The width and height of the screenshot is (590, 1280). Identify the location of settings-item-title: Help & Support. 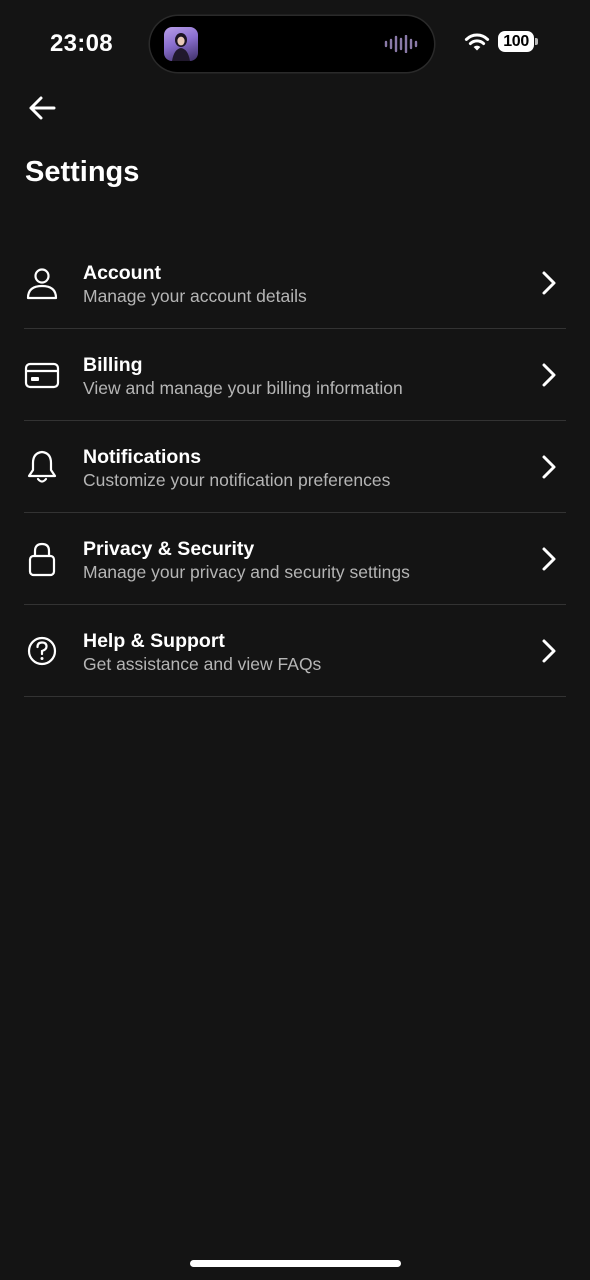
(154, 641).